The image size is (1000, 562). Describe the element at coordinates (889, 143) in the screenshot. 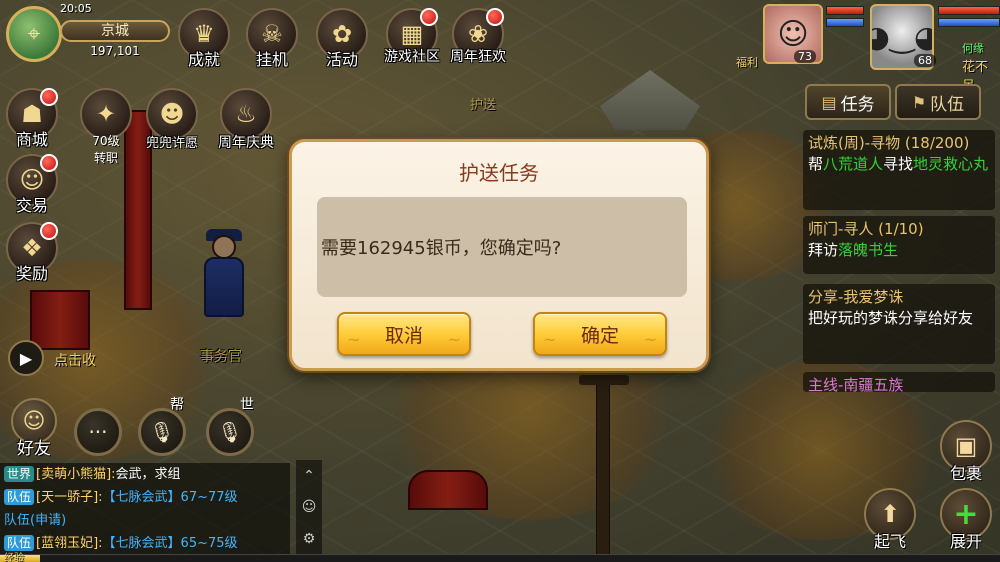

I see `quest-title: 试炼(周)-寻物 (18/200)` at that location.